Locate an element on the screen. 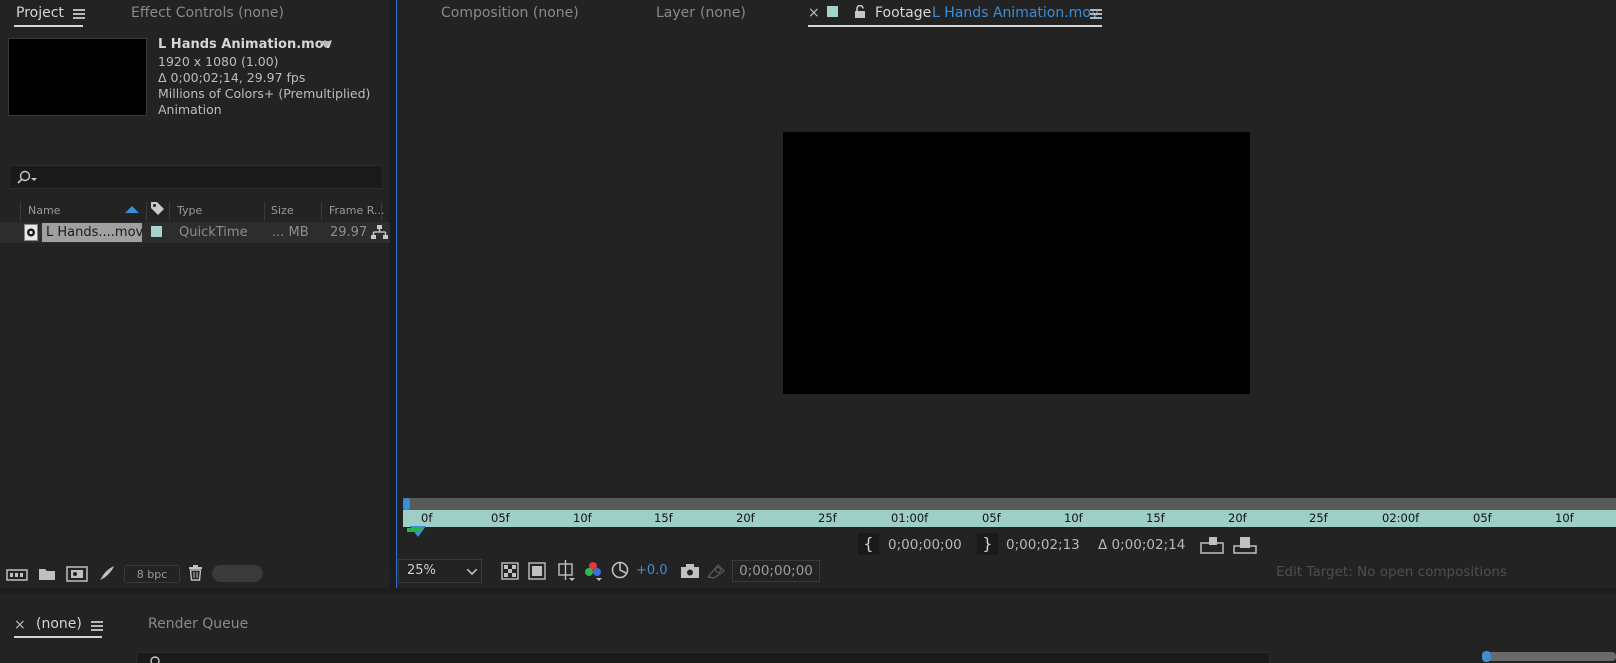 This screenshot has height=663, width=1616. footage-info-resolution: 1920 x 1080 (1.00) is located at coordinates (218, 61).